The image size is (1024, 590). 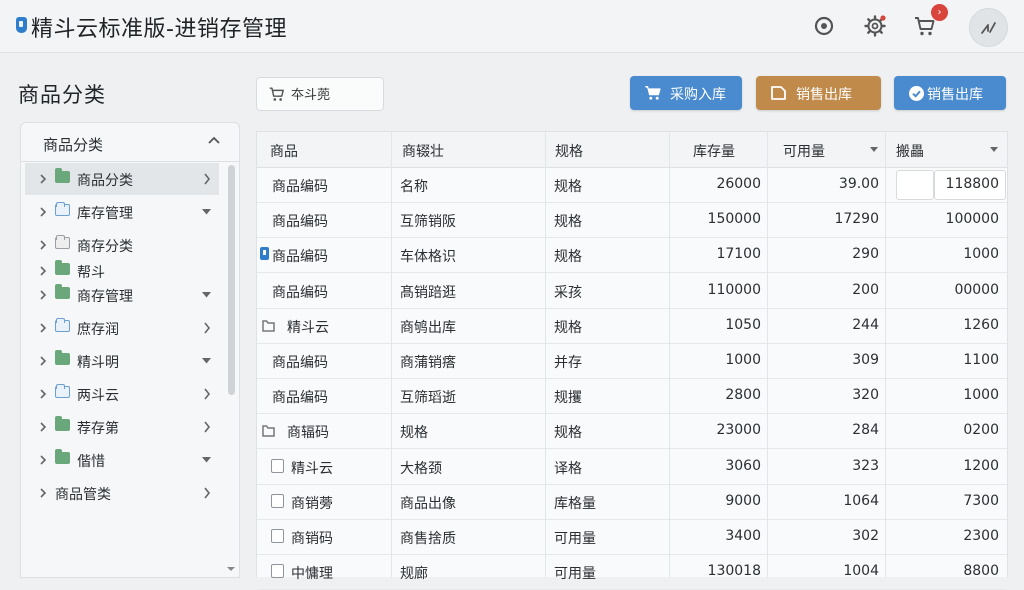 I want to click on table-row: 精斗云 大格颈 译格 3060 323 1200, so click(x=632, y=467).